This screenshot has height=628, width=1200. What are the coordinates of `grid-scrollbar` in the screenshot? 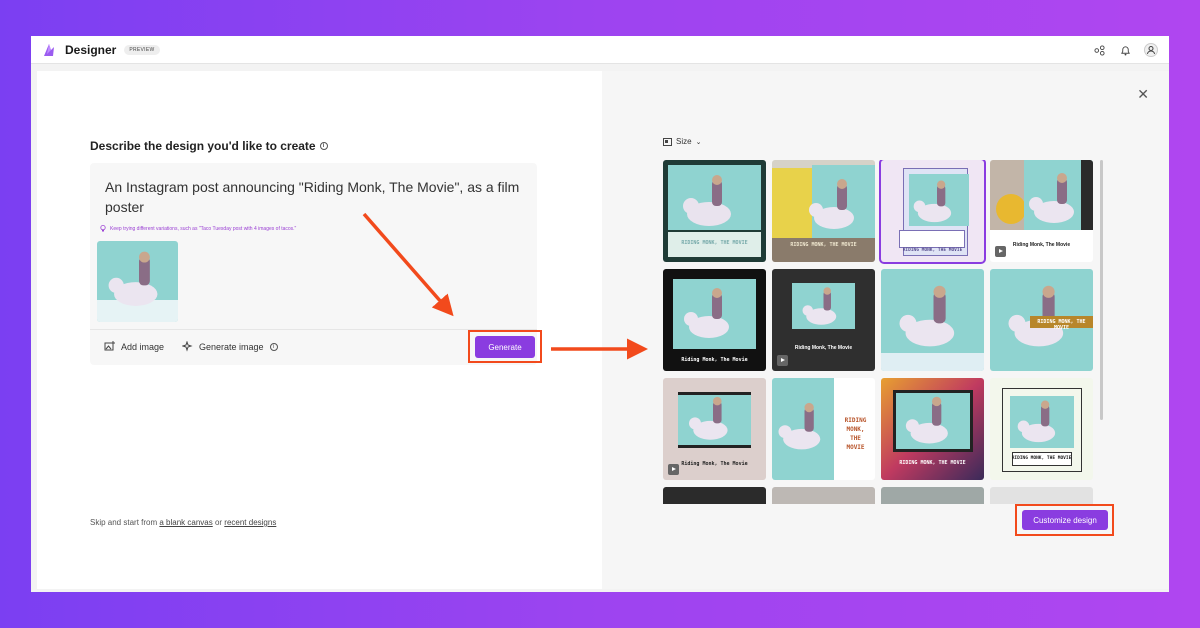 It's located at (1101, 290).